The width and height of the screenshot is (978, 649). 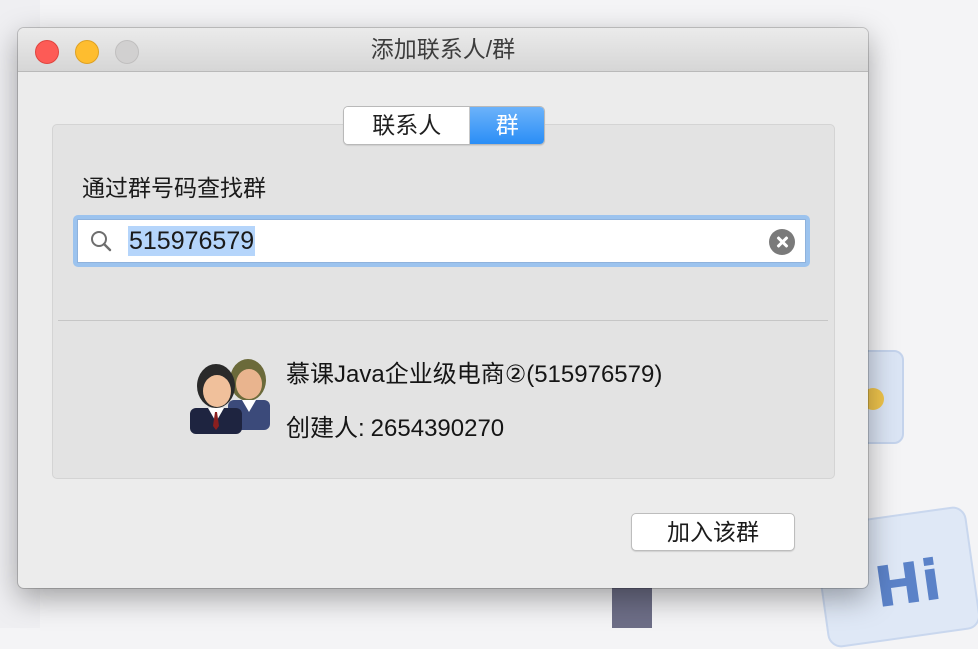 What do you see at coordinates (713, 532) in the screenshot?
I see `join-group-button: 加入该群` at bounding box center [713, 532].